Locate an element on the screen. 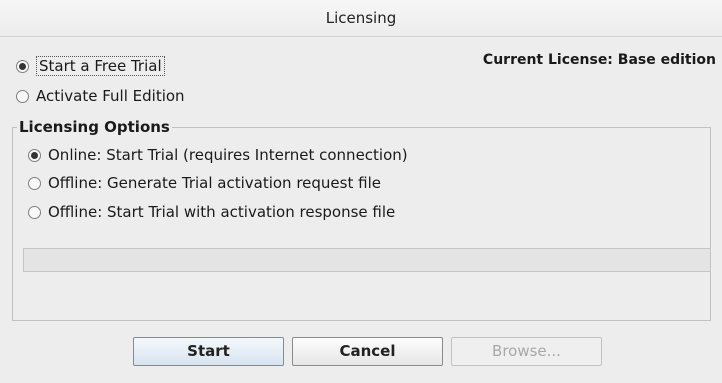 This screenshot has height=383, width=722. radio-start-free-trial: Start a Free Trial is located at coordinates (90, 66).